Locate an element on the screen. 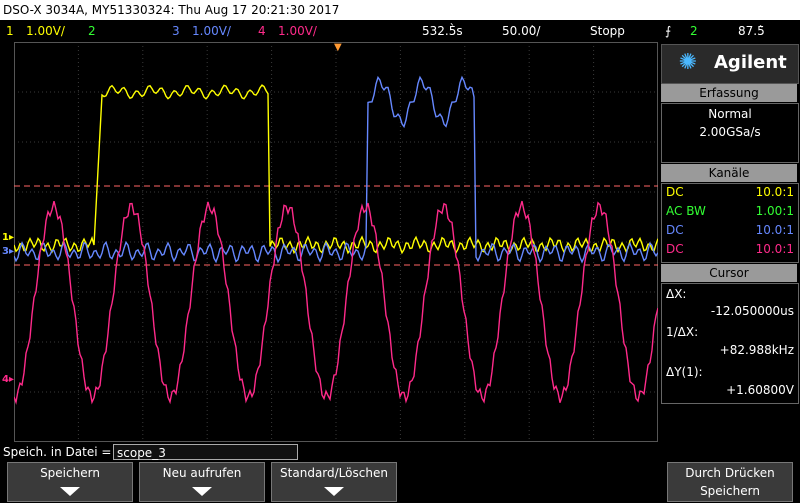  softkey-press-to-save: Durch Drücken Speichern is located at coordinates (730, 482).